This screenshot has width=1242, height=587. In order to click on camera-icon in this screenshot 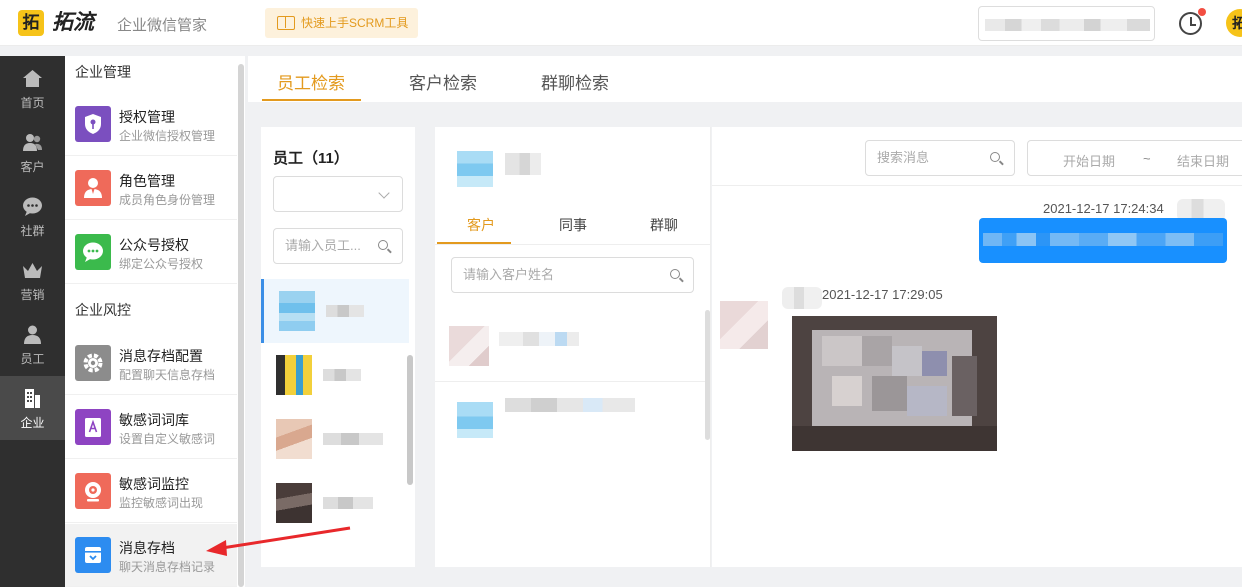, I will do `click(93, 491)`.